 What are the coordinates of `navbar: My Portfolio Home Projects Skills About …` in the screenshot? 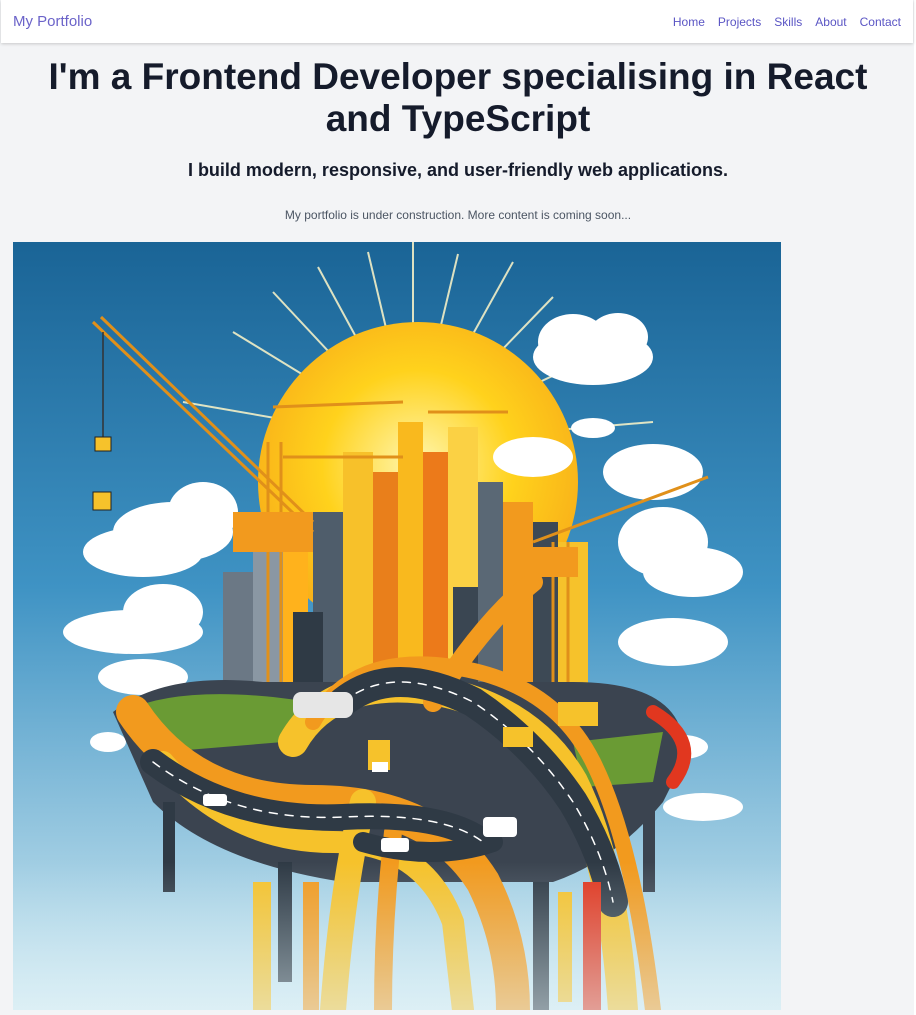 It's located at (457, 21).